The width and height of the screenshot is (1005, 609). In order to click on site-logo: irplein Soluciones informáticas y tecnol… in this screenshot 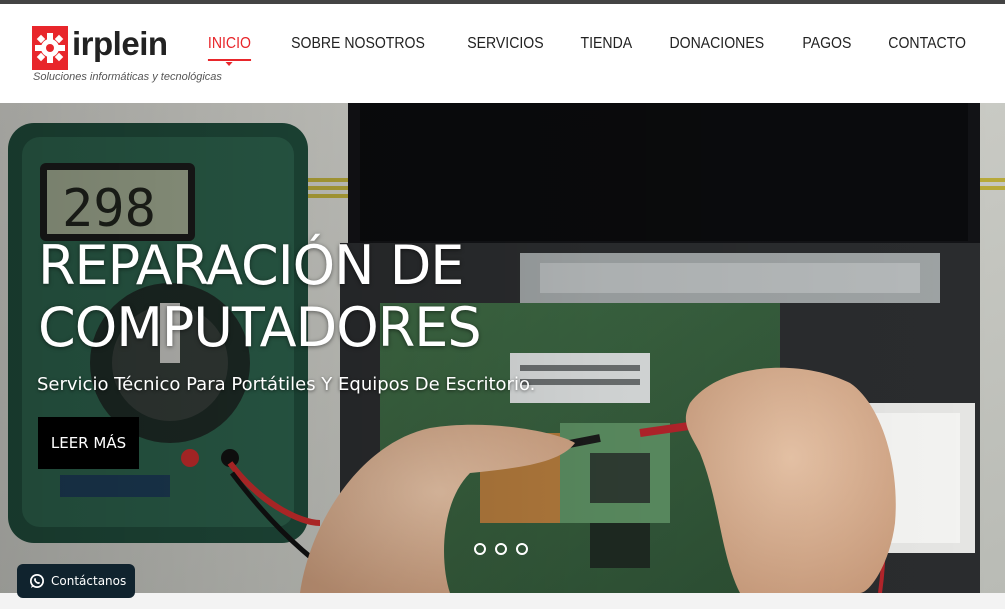, I will do `click(132, 56)`.